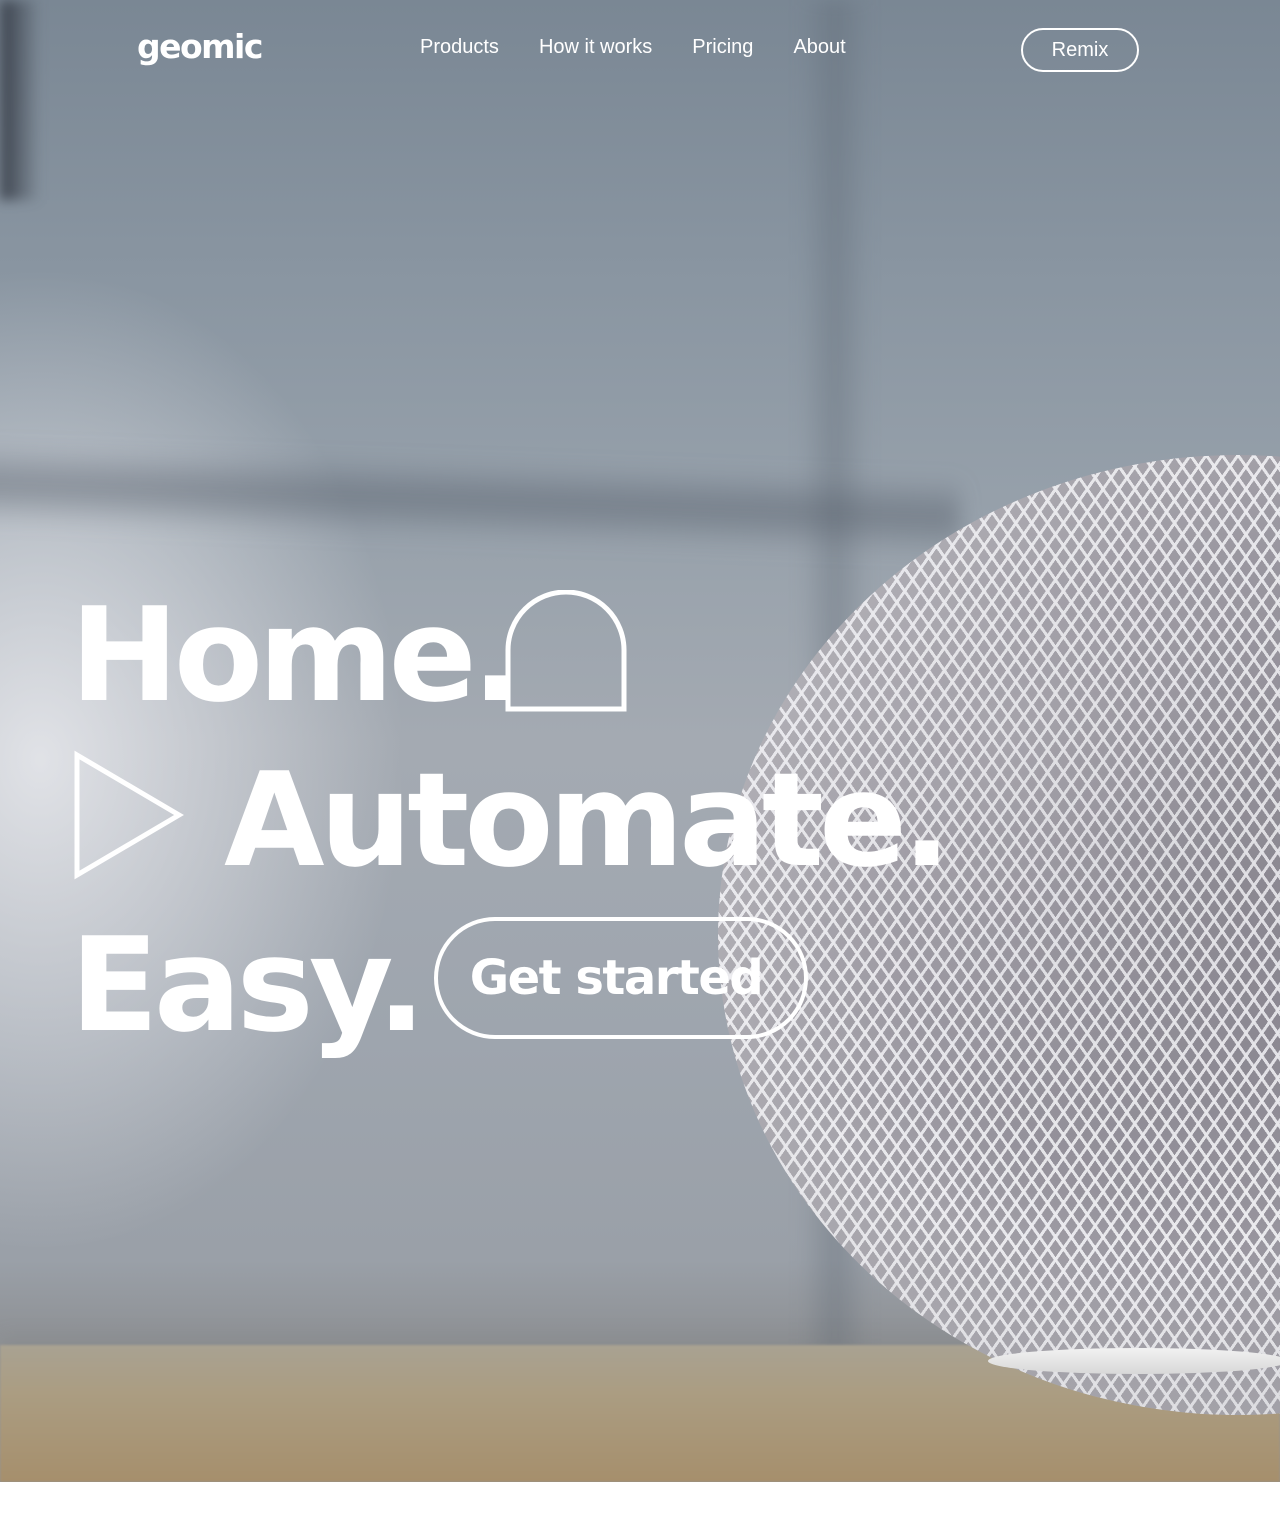 This screenshot has width=1280, height=1536. What do you see at coordinates (295, 655) in the screenshot?
I see `headline-home: Home.` at bounding box center [295, 655].